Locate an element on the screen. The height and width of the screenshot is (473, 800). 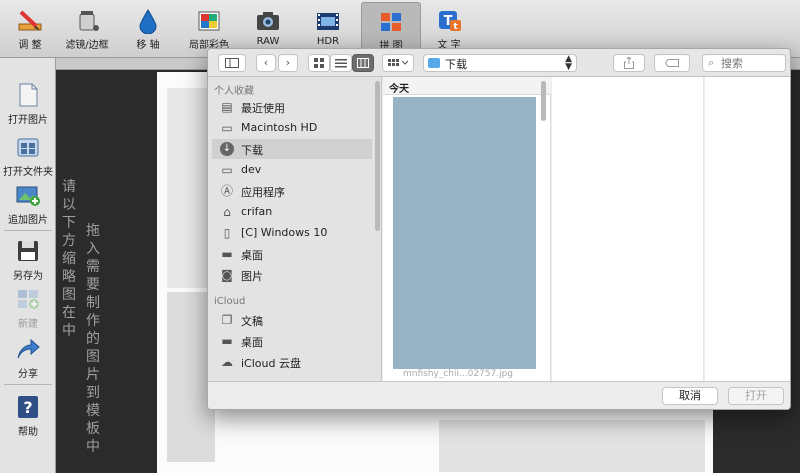
browser-column-downloads: 今天 mnfishy_chii...02757.jpg is located at coordinates (467, 229).